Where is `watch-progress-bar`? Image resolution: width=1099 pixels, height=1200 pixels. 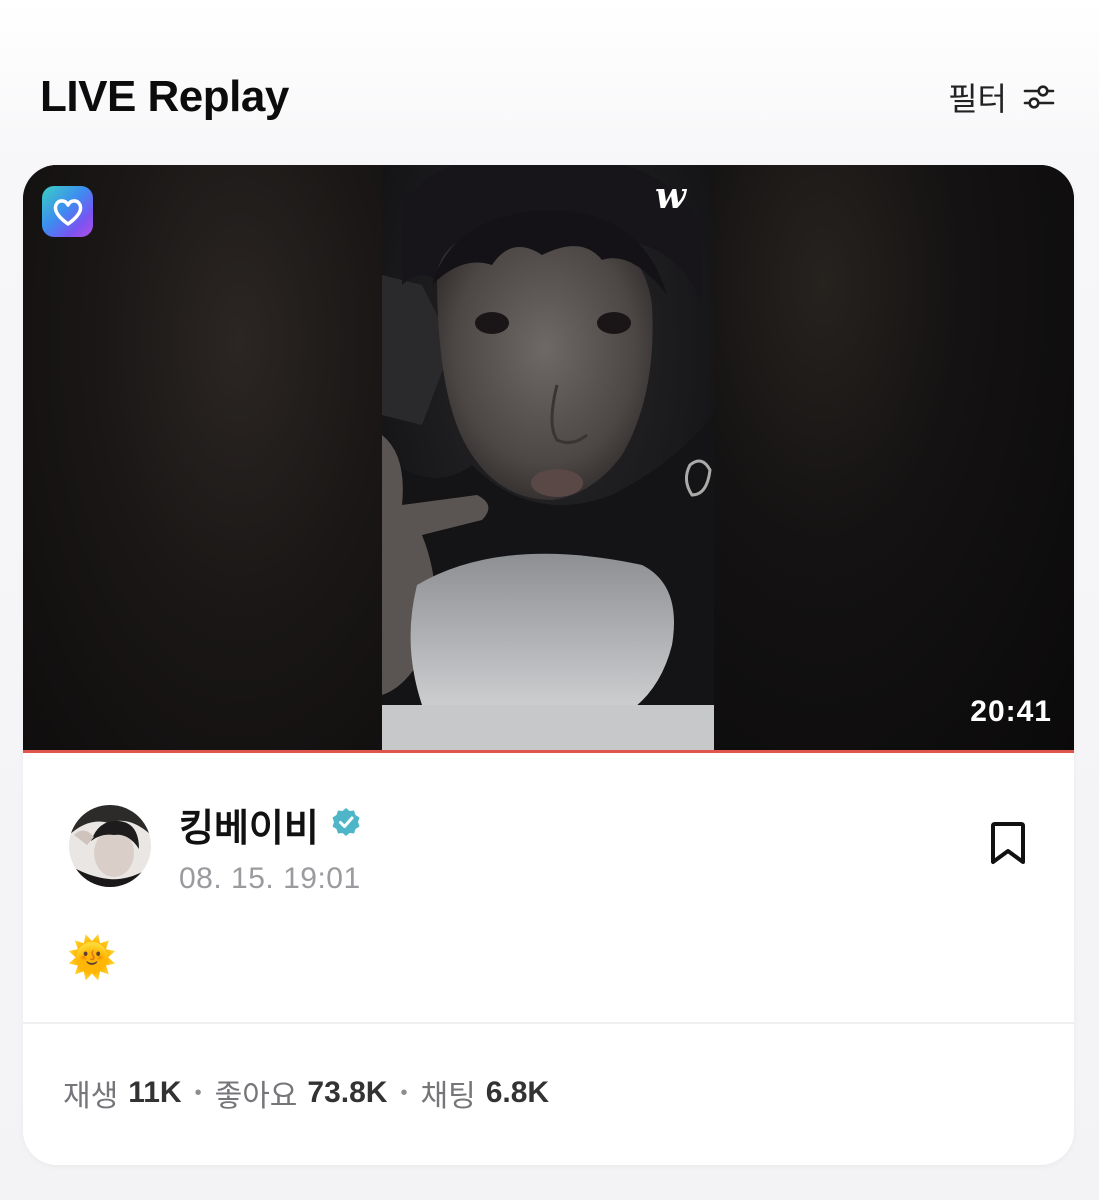 watch-progress-bar is located at coordinates (548, 751).